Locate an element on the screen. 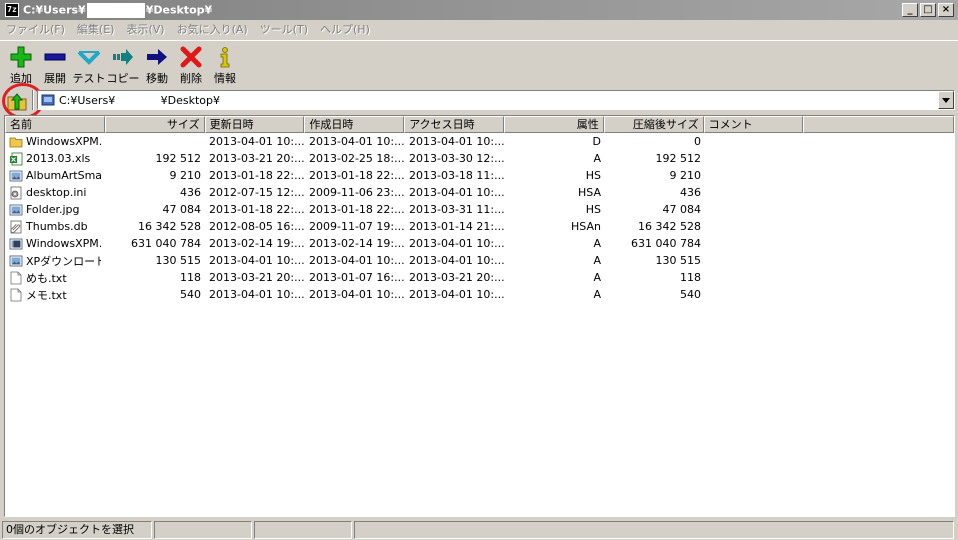 This screenshot has width=958, height=540. settings-file-icon is located at coordinates (16, 193).